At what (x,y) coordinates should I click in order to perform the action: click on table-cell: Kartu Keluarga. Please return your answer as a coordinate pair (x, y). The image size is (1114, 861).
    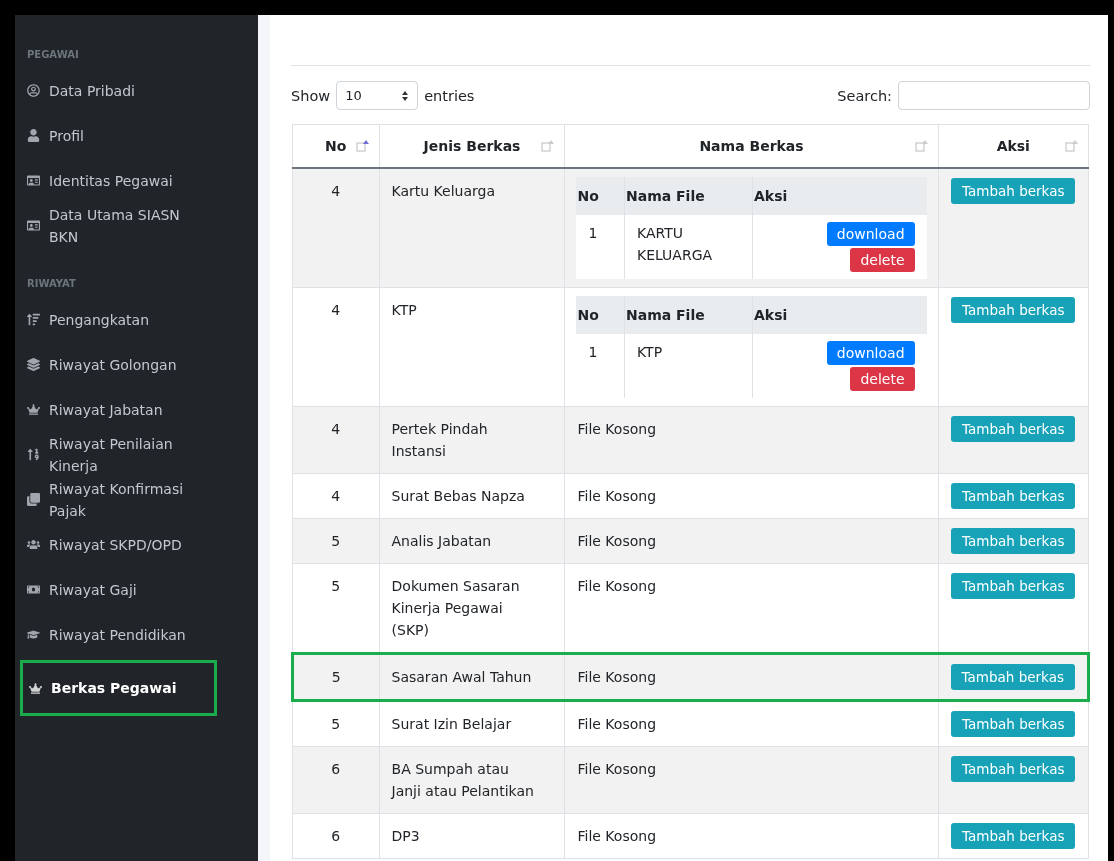
    Looking at the image, I should click on (472, 227).